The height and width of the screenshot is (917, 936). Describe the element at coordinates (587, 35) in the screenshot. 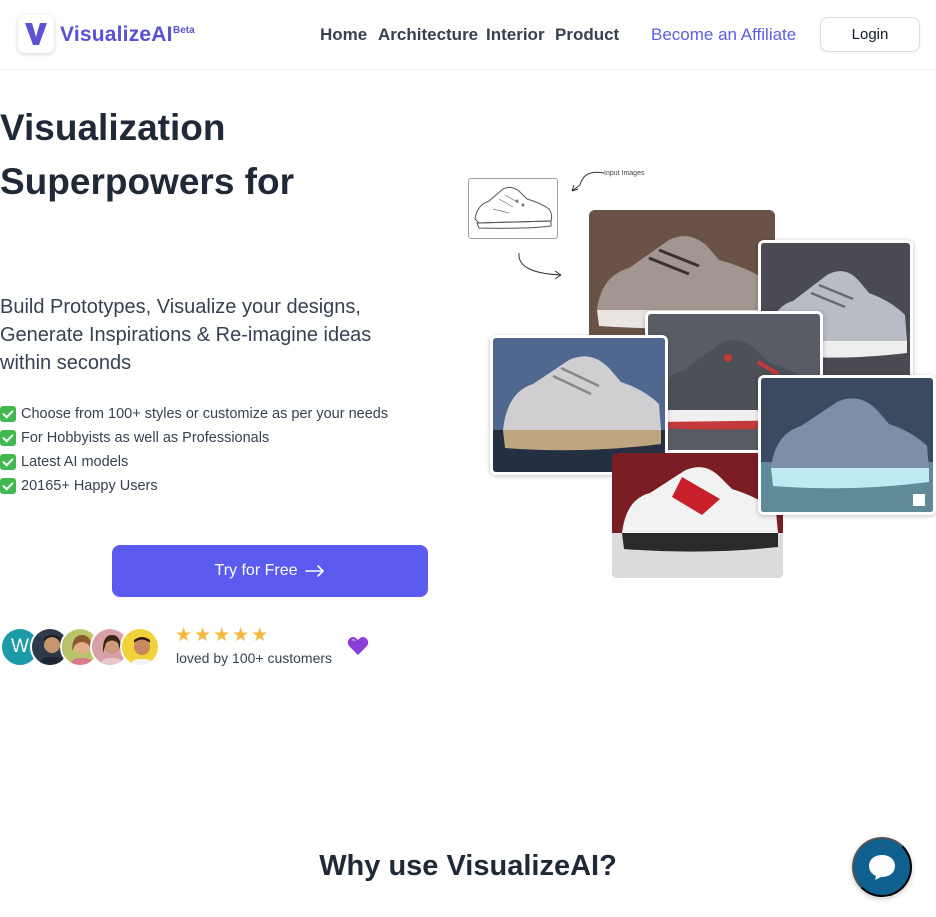

I see `nav-product: Product` at that location.